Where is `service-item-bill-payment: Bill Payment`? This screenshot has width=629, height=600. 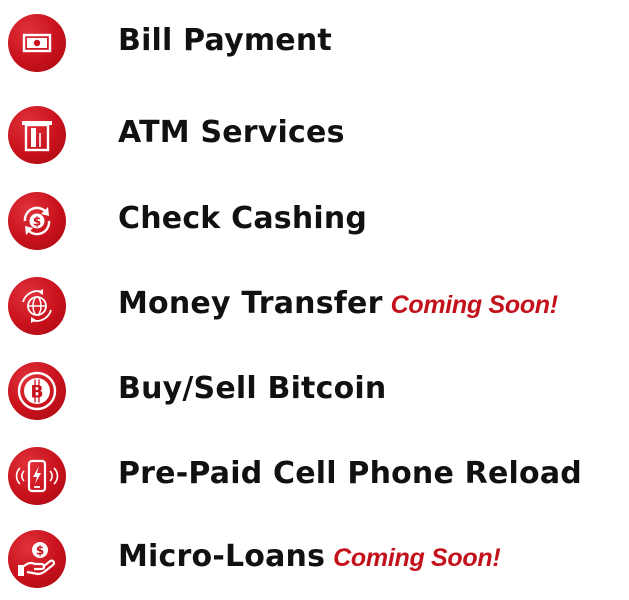
service-item-bill-payment: Bill Payment is located at coordinates (314, 49).